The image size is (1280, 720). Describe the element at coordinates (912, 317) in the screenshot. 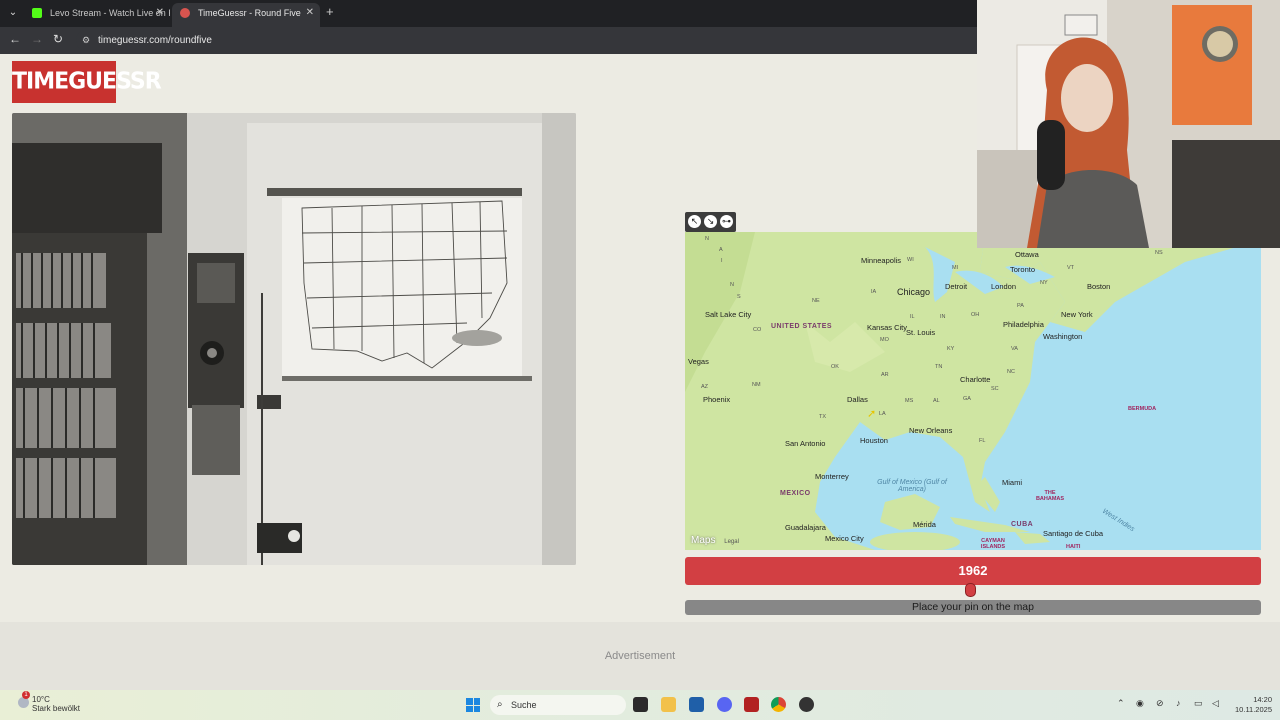

I see `map-state: IL` at that location.